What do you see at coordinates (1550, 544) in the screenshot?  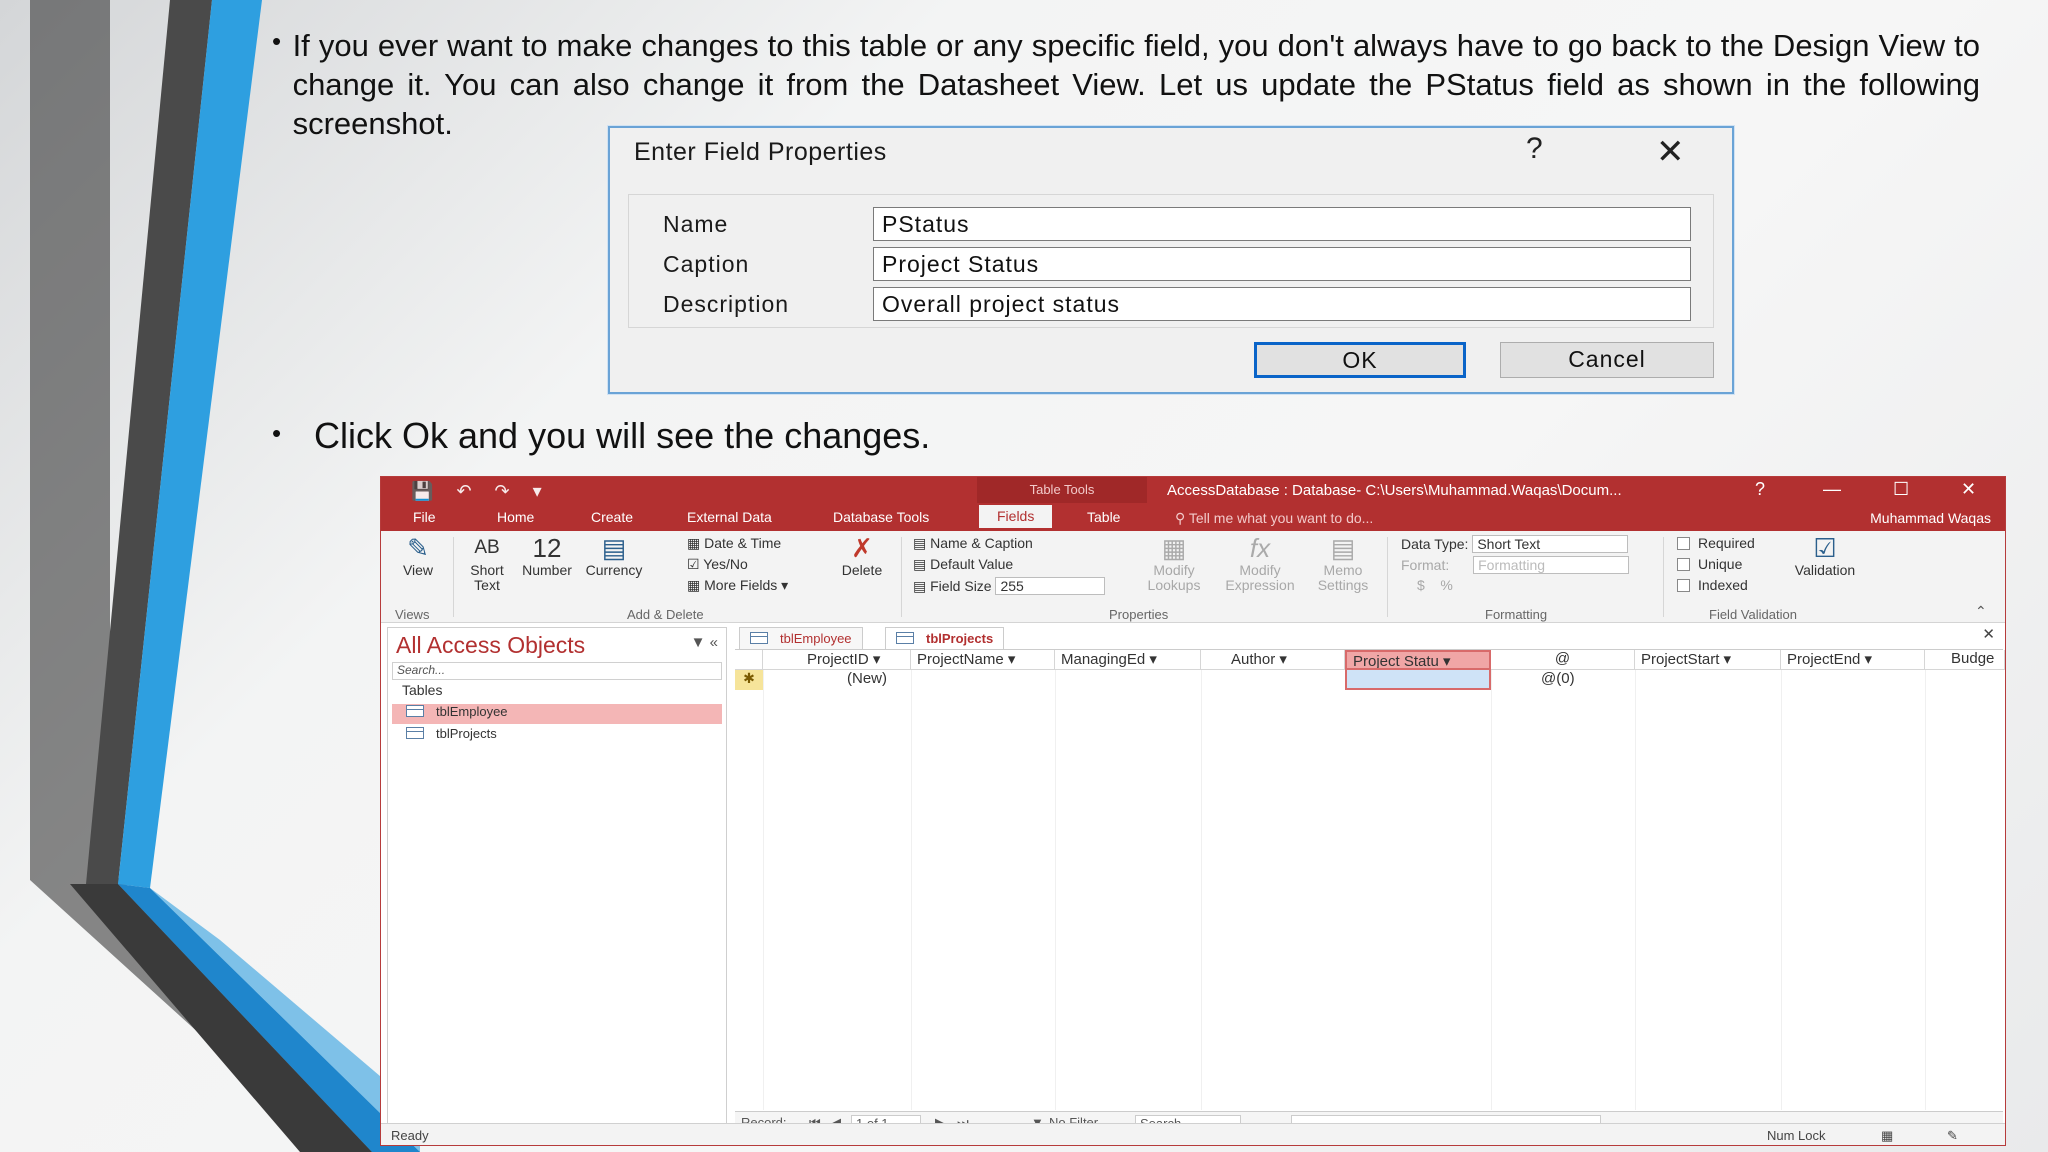 I see `data-type-select: Short Text` at bounding box center [1550, 544].